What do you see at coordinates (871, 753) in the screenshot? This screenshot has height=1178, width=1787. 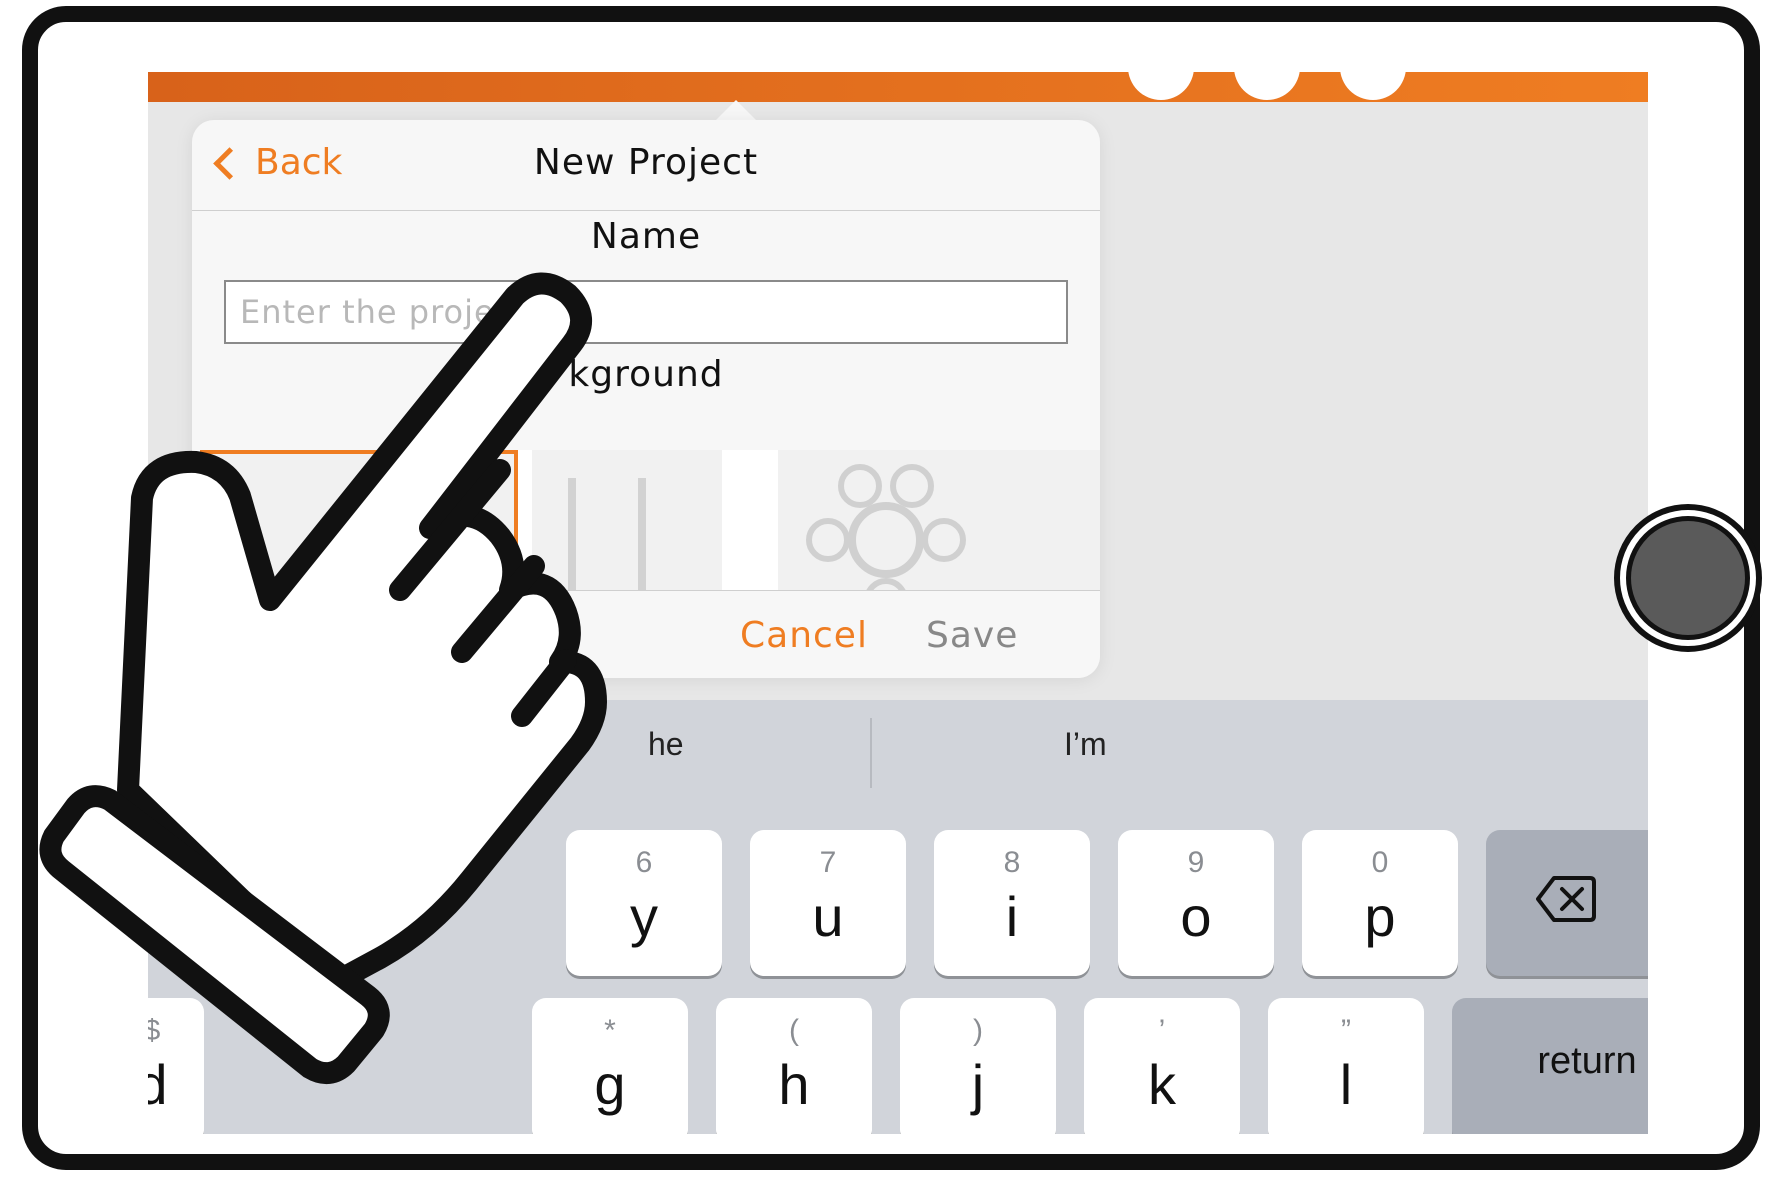 I see `suggestion-divider` at bounding box center [871, 753].